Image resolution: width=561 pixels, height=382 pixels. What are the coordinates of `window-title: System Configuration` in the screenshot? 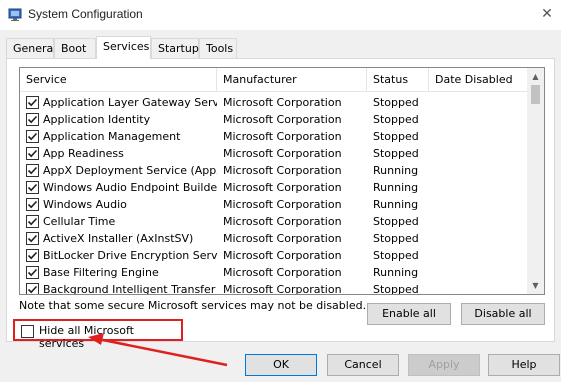 It's located at (85, 14).